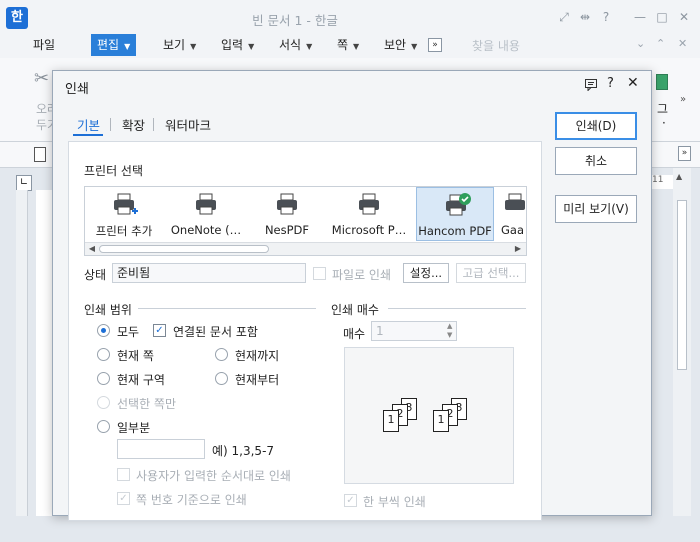 This screenshot has width=700, height=542. I want to click on collate-label: 한 부씩 인쇄, so click(394, 502).